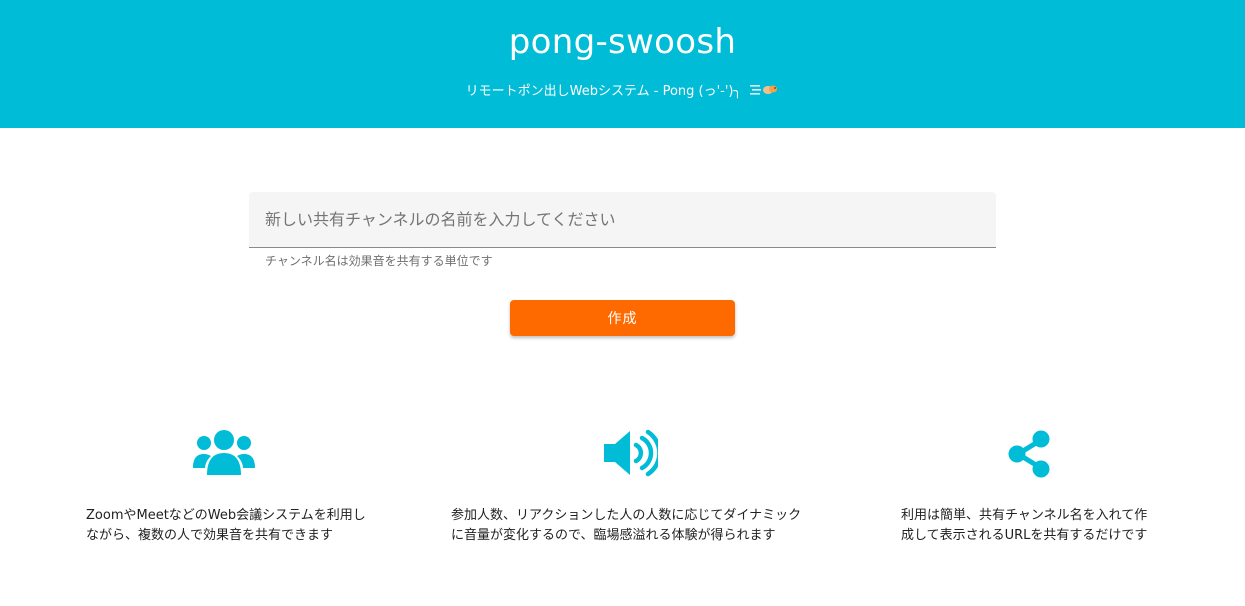 This screenshot has width=1245, height=606. What do you see at coordinates (622, 318) in the screenshot?
I see `create-button: 作成` at bounding box center [622, 318].